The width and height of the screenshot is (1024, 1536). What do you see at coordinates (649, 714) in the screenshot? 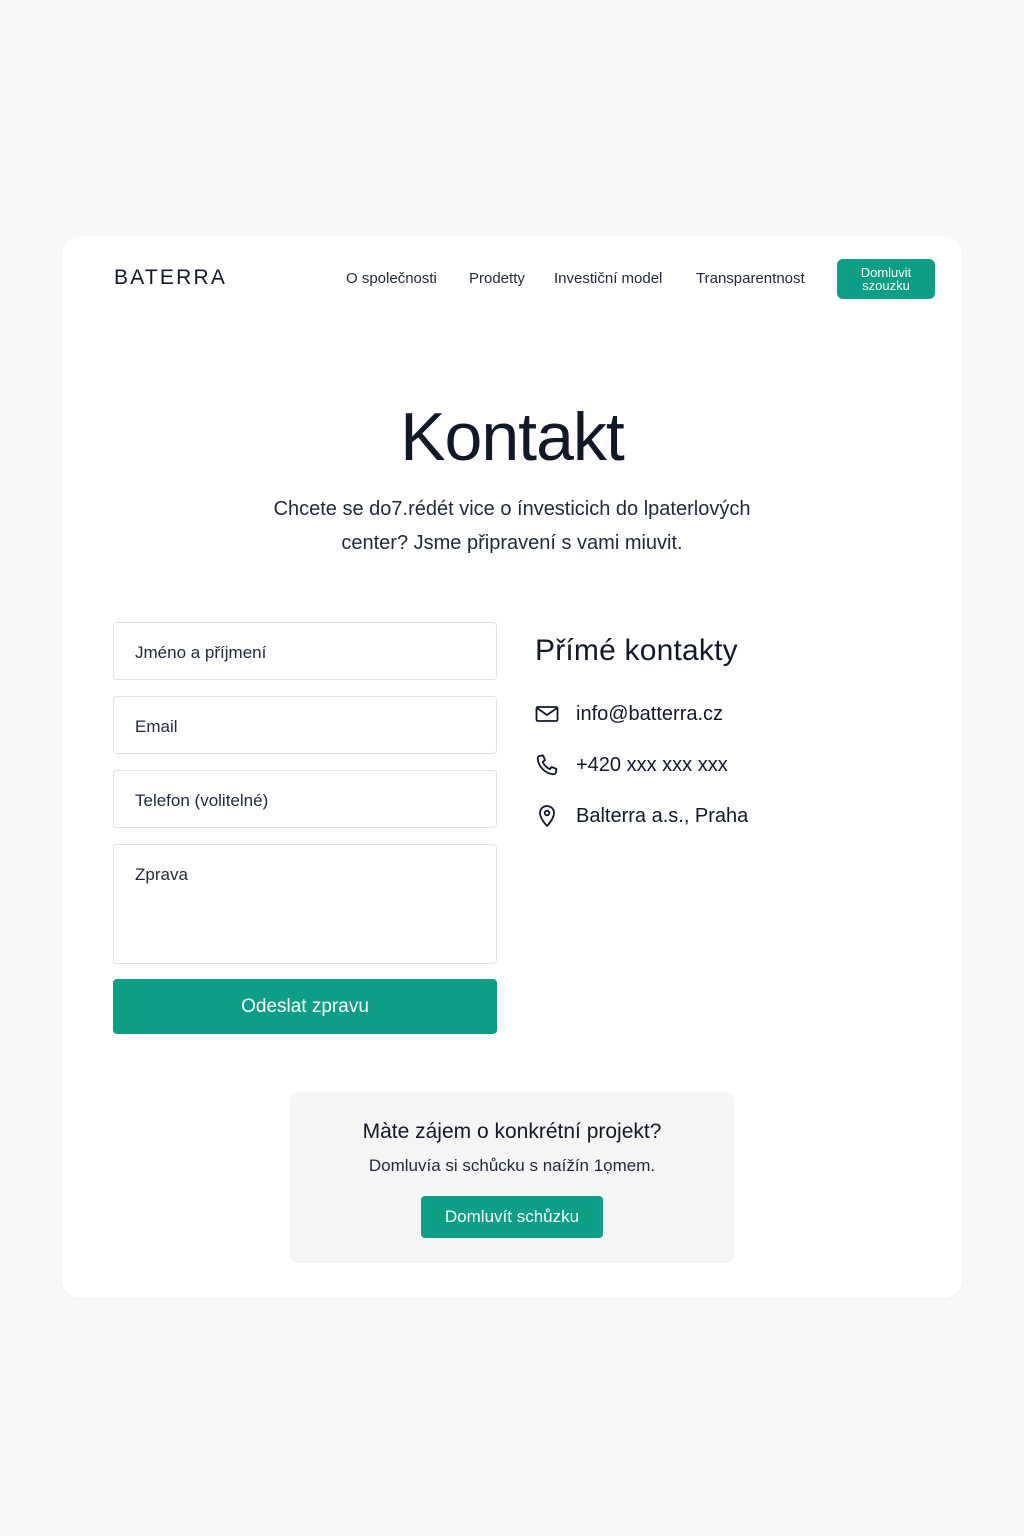
I see `contact-email-text: info@batterra.cz` at bounding box center [649, 714].